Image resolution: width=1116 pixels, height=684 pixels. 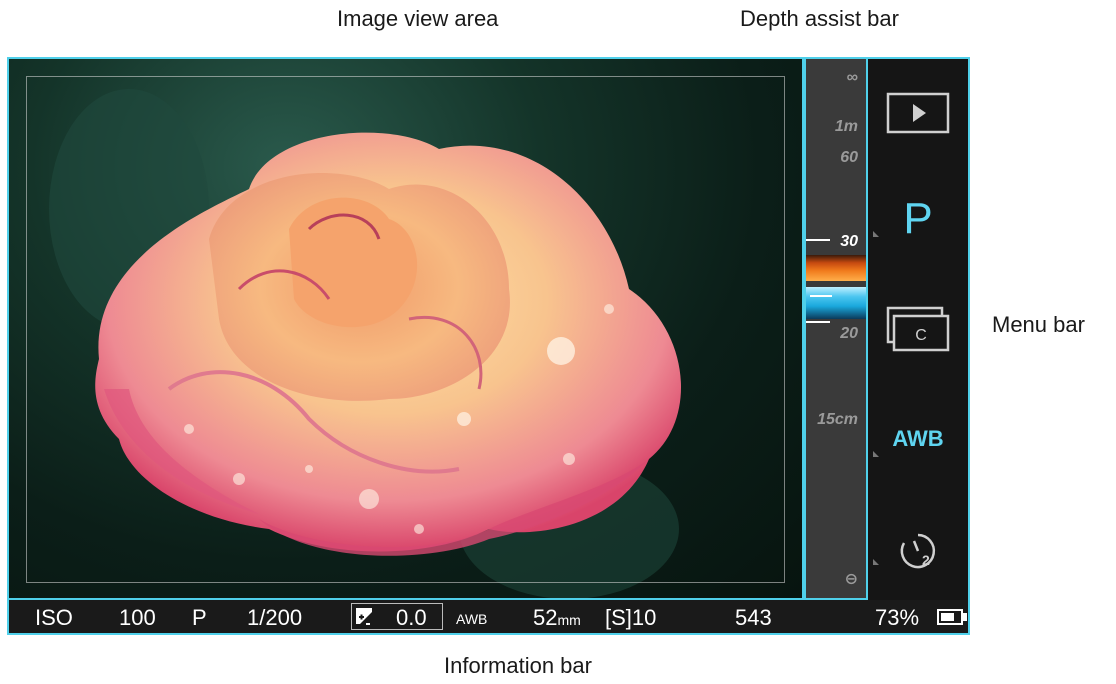 I want to click on shots-remaining: 543, so click(x=753, y=617).